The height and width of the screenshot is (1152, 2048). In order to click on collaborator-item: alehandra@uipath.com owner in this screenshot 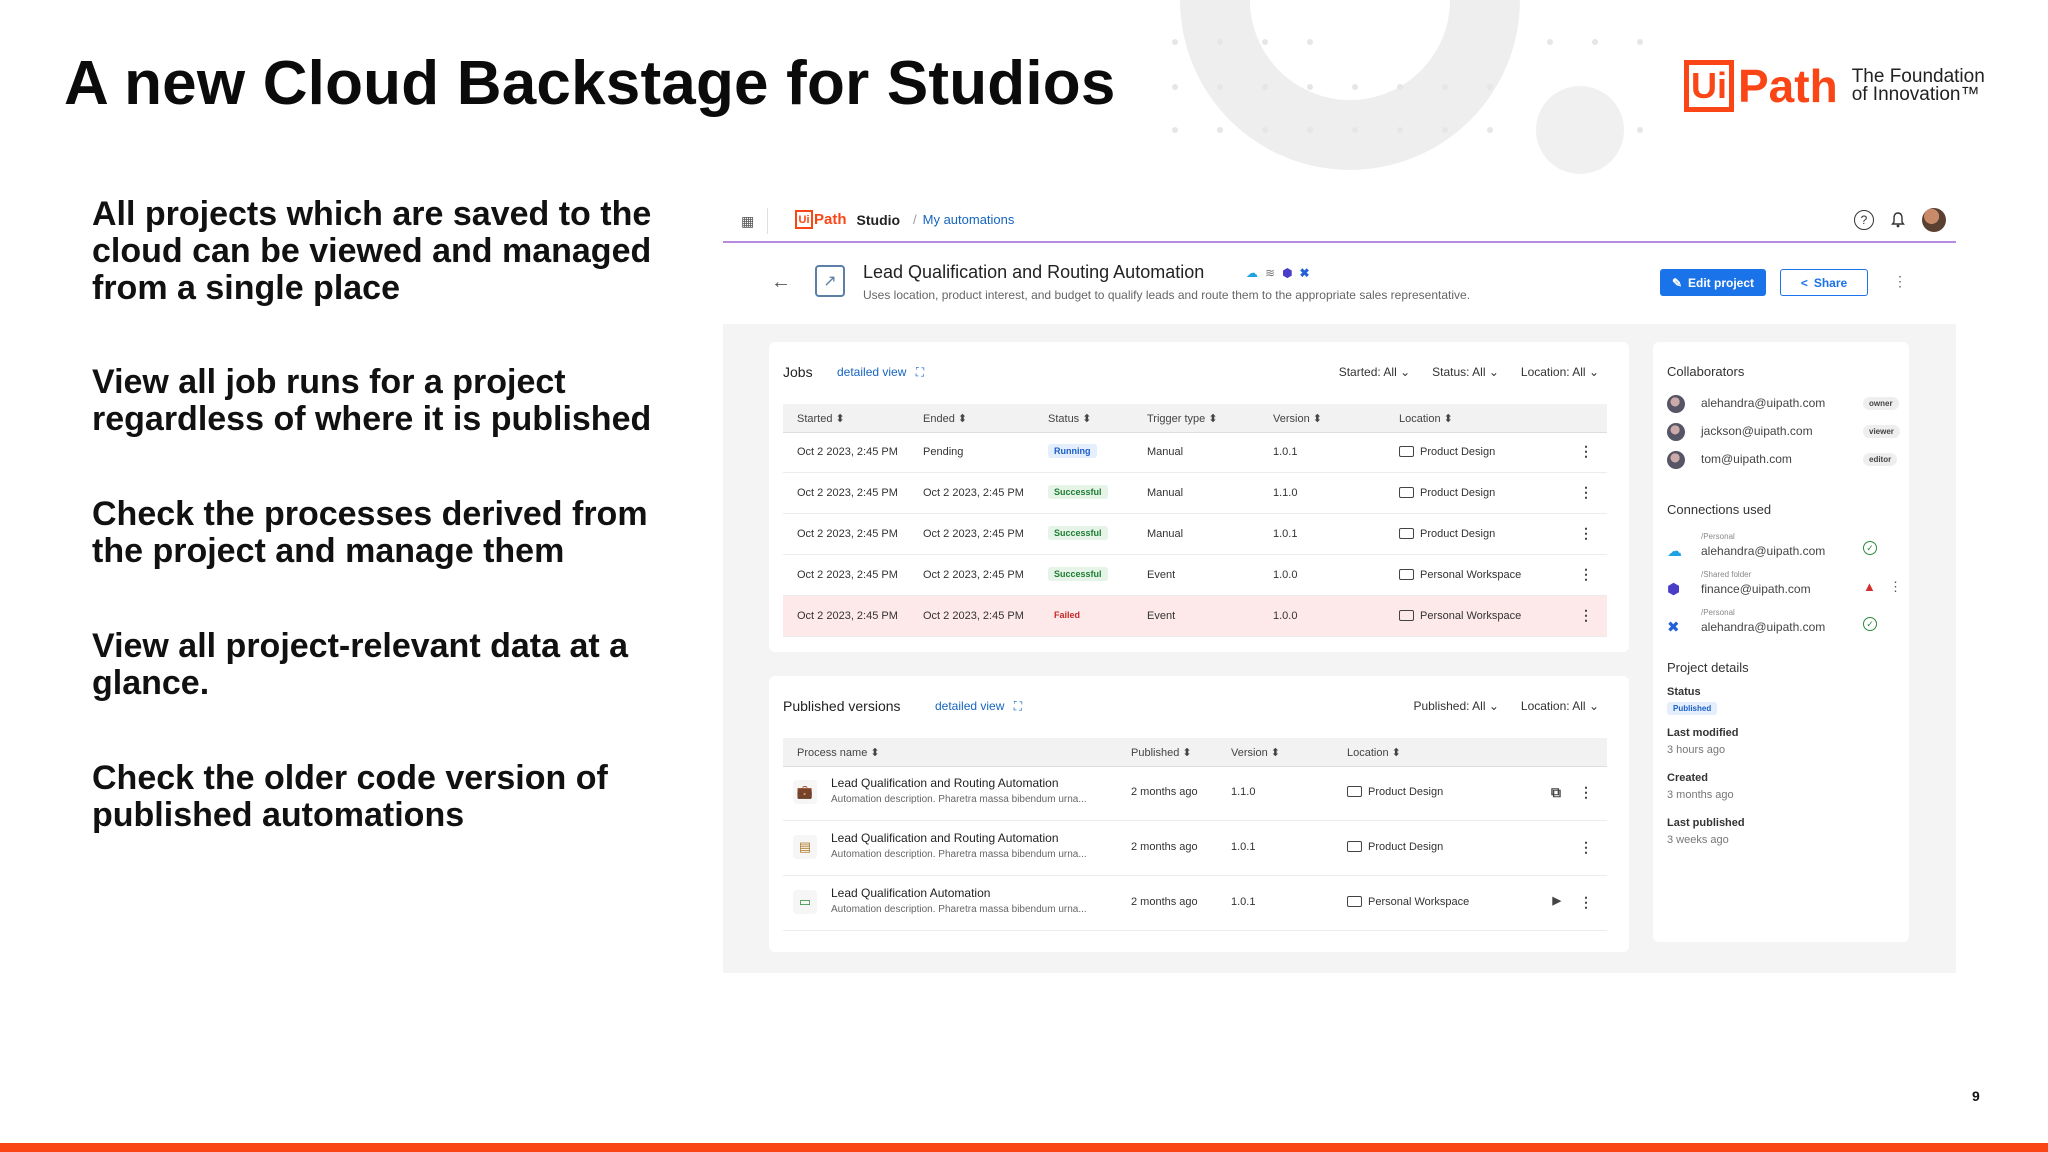, I will do `click(1783, 405)`.